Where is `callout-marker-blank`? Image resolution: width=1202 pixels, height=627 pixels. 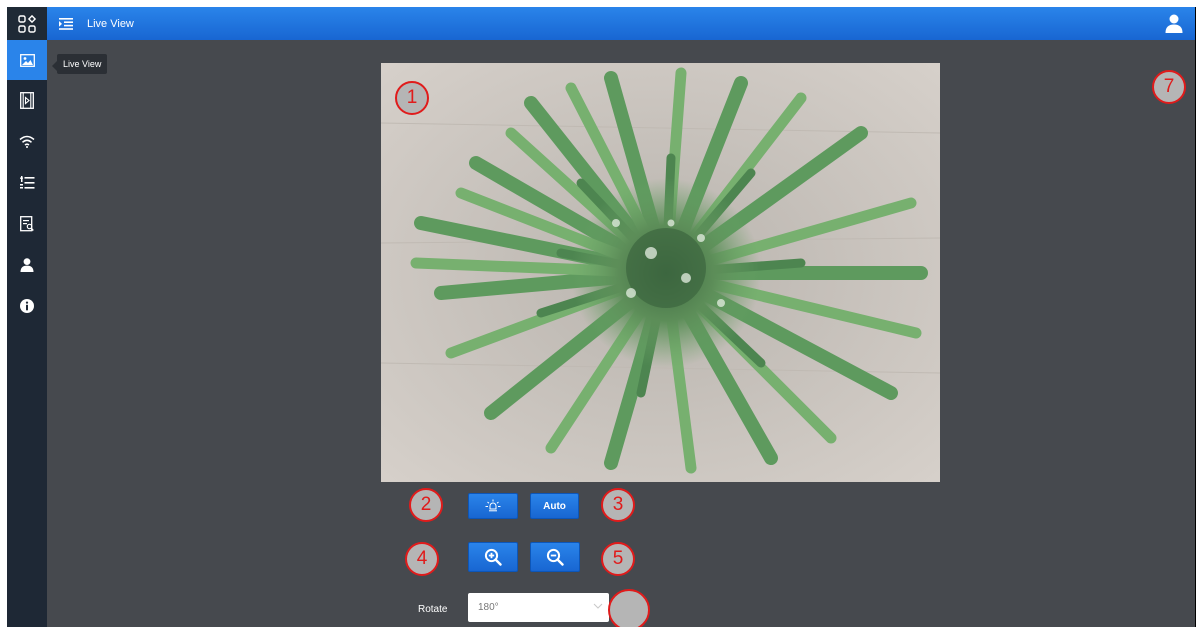
callout-marker-blank is located at coordinates (629, 608).